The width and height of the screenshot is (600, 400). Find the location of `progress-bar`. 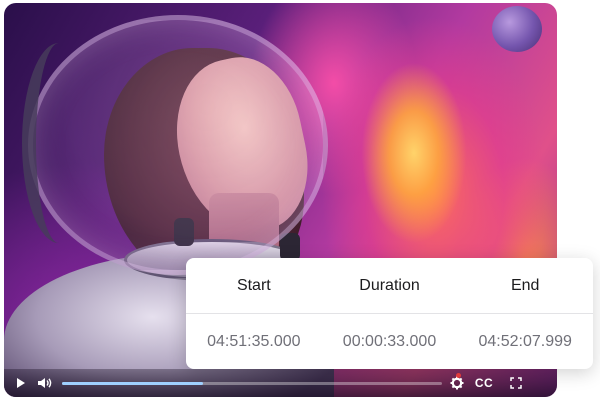

progress-bar is located at coordinates (252, 383).